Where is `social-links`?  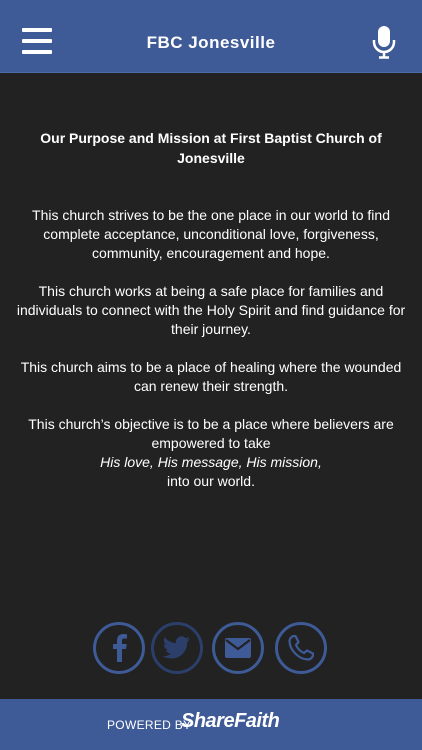
social-links is located at coordinates (211, 648).